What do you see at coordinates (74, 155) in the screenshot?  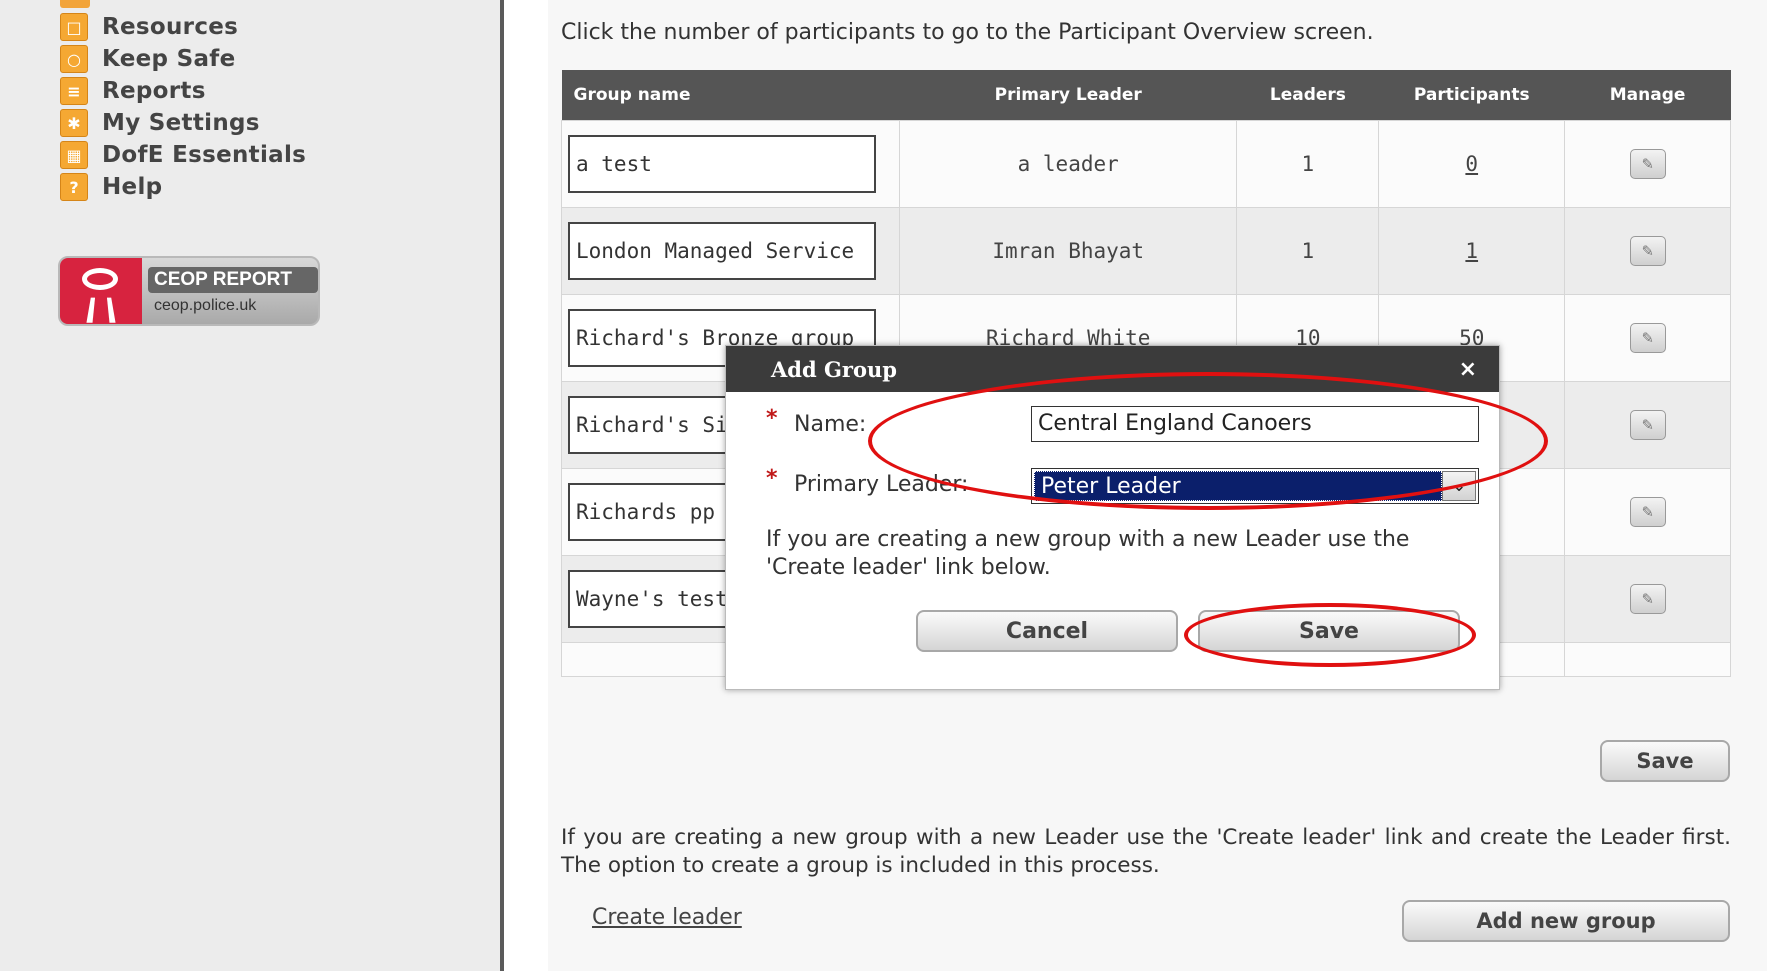 I see `shop-icon: ▦` at bounding box center [74, 155].